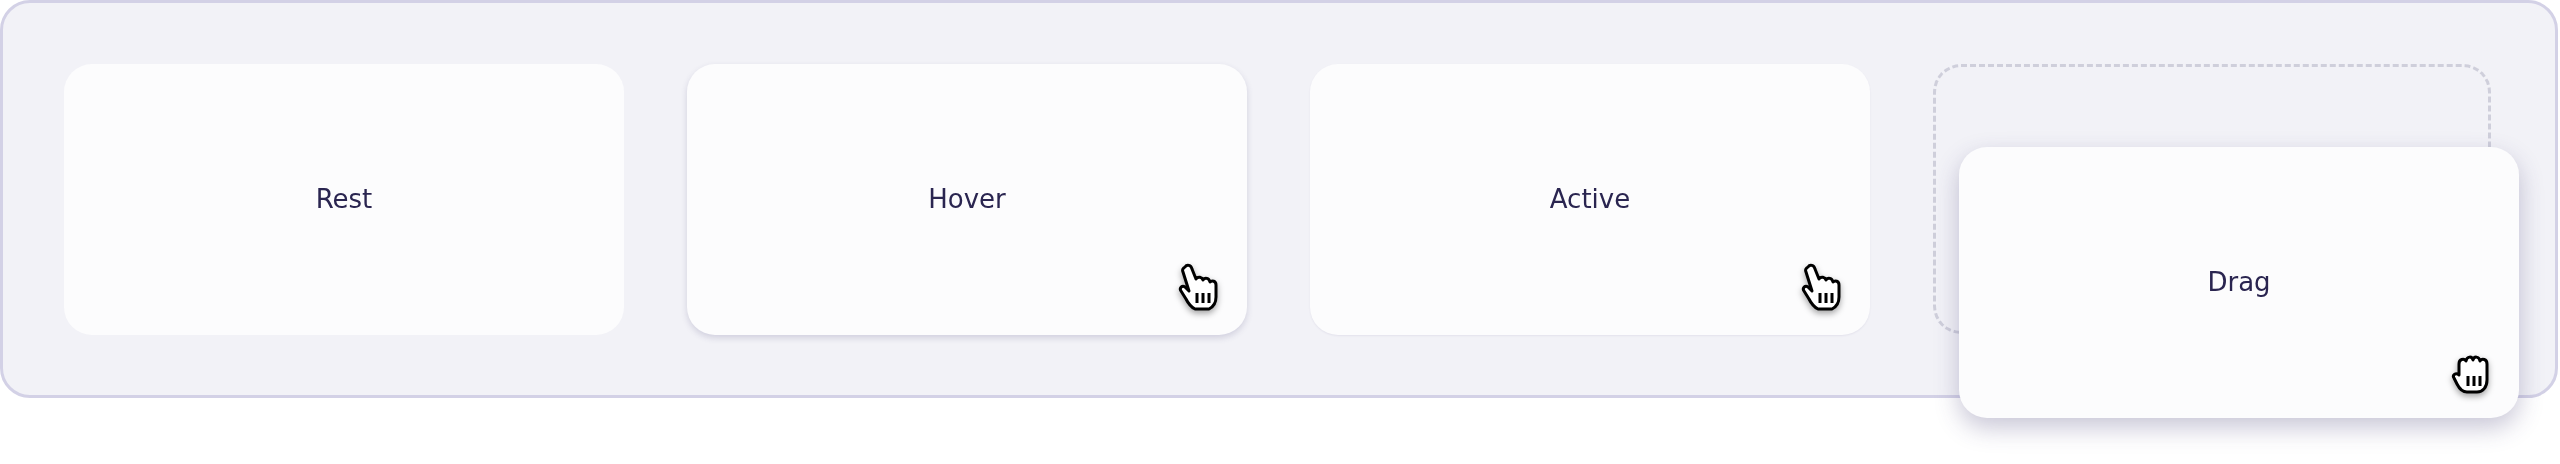 The height and width of the screenshot is (464, 2560). I want to click on state-card: Active, so click(1590, 199).